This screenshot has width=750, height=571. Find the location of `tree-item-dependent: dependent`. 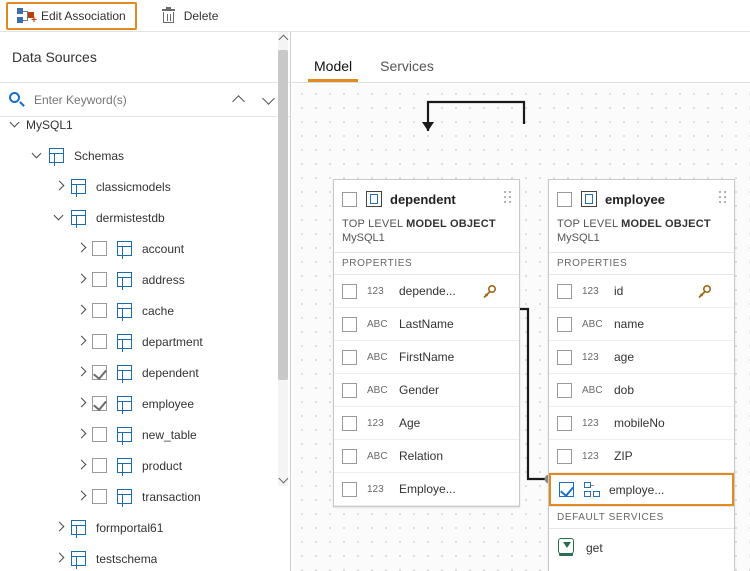

tree-item-dependent: dependent is located at coordinates (145, 372).